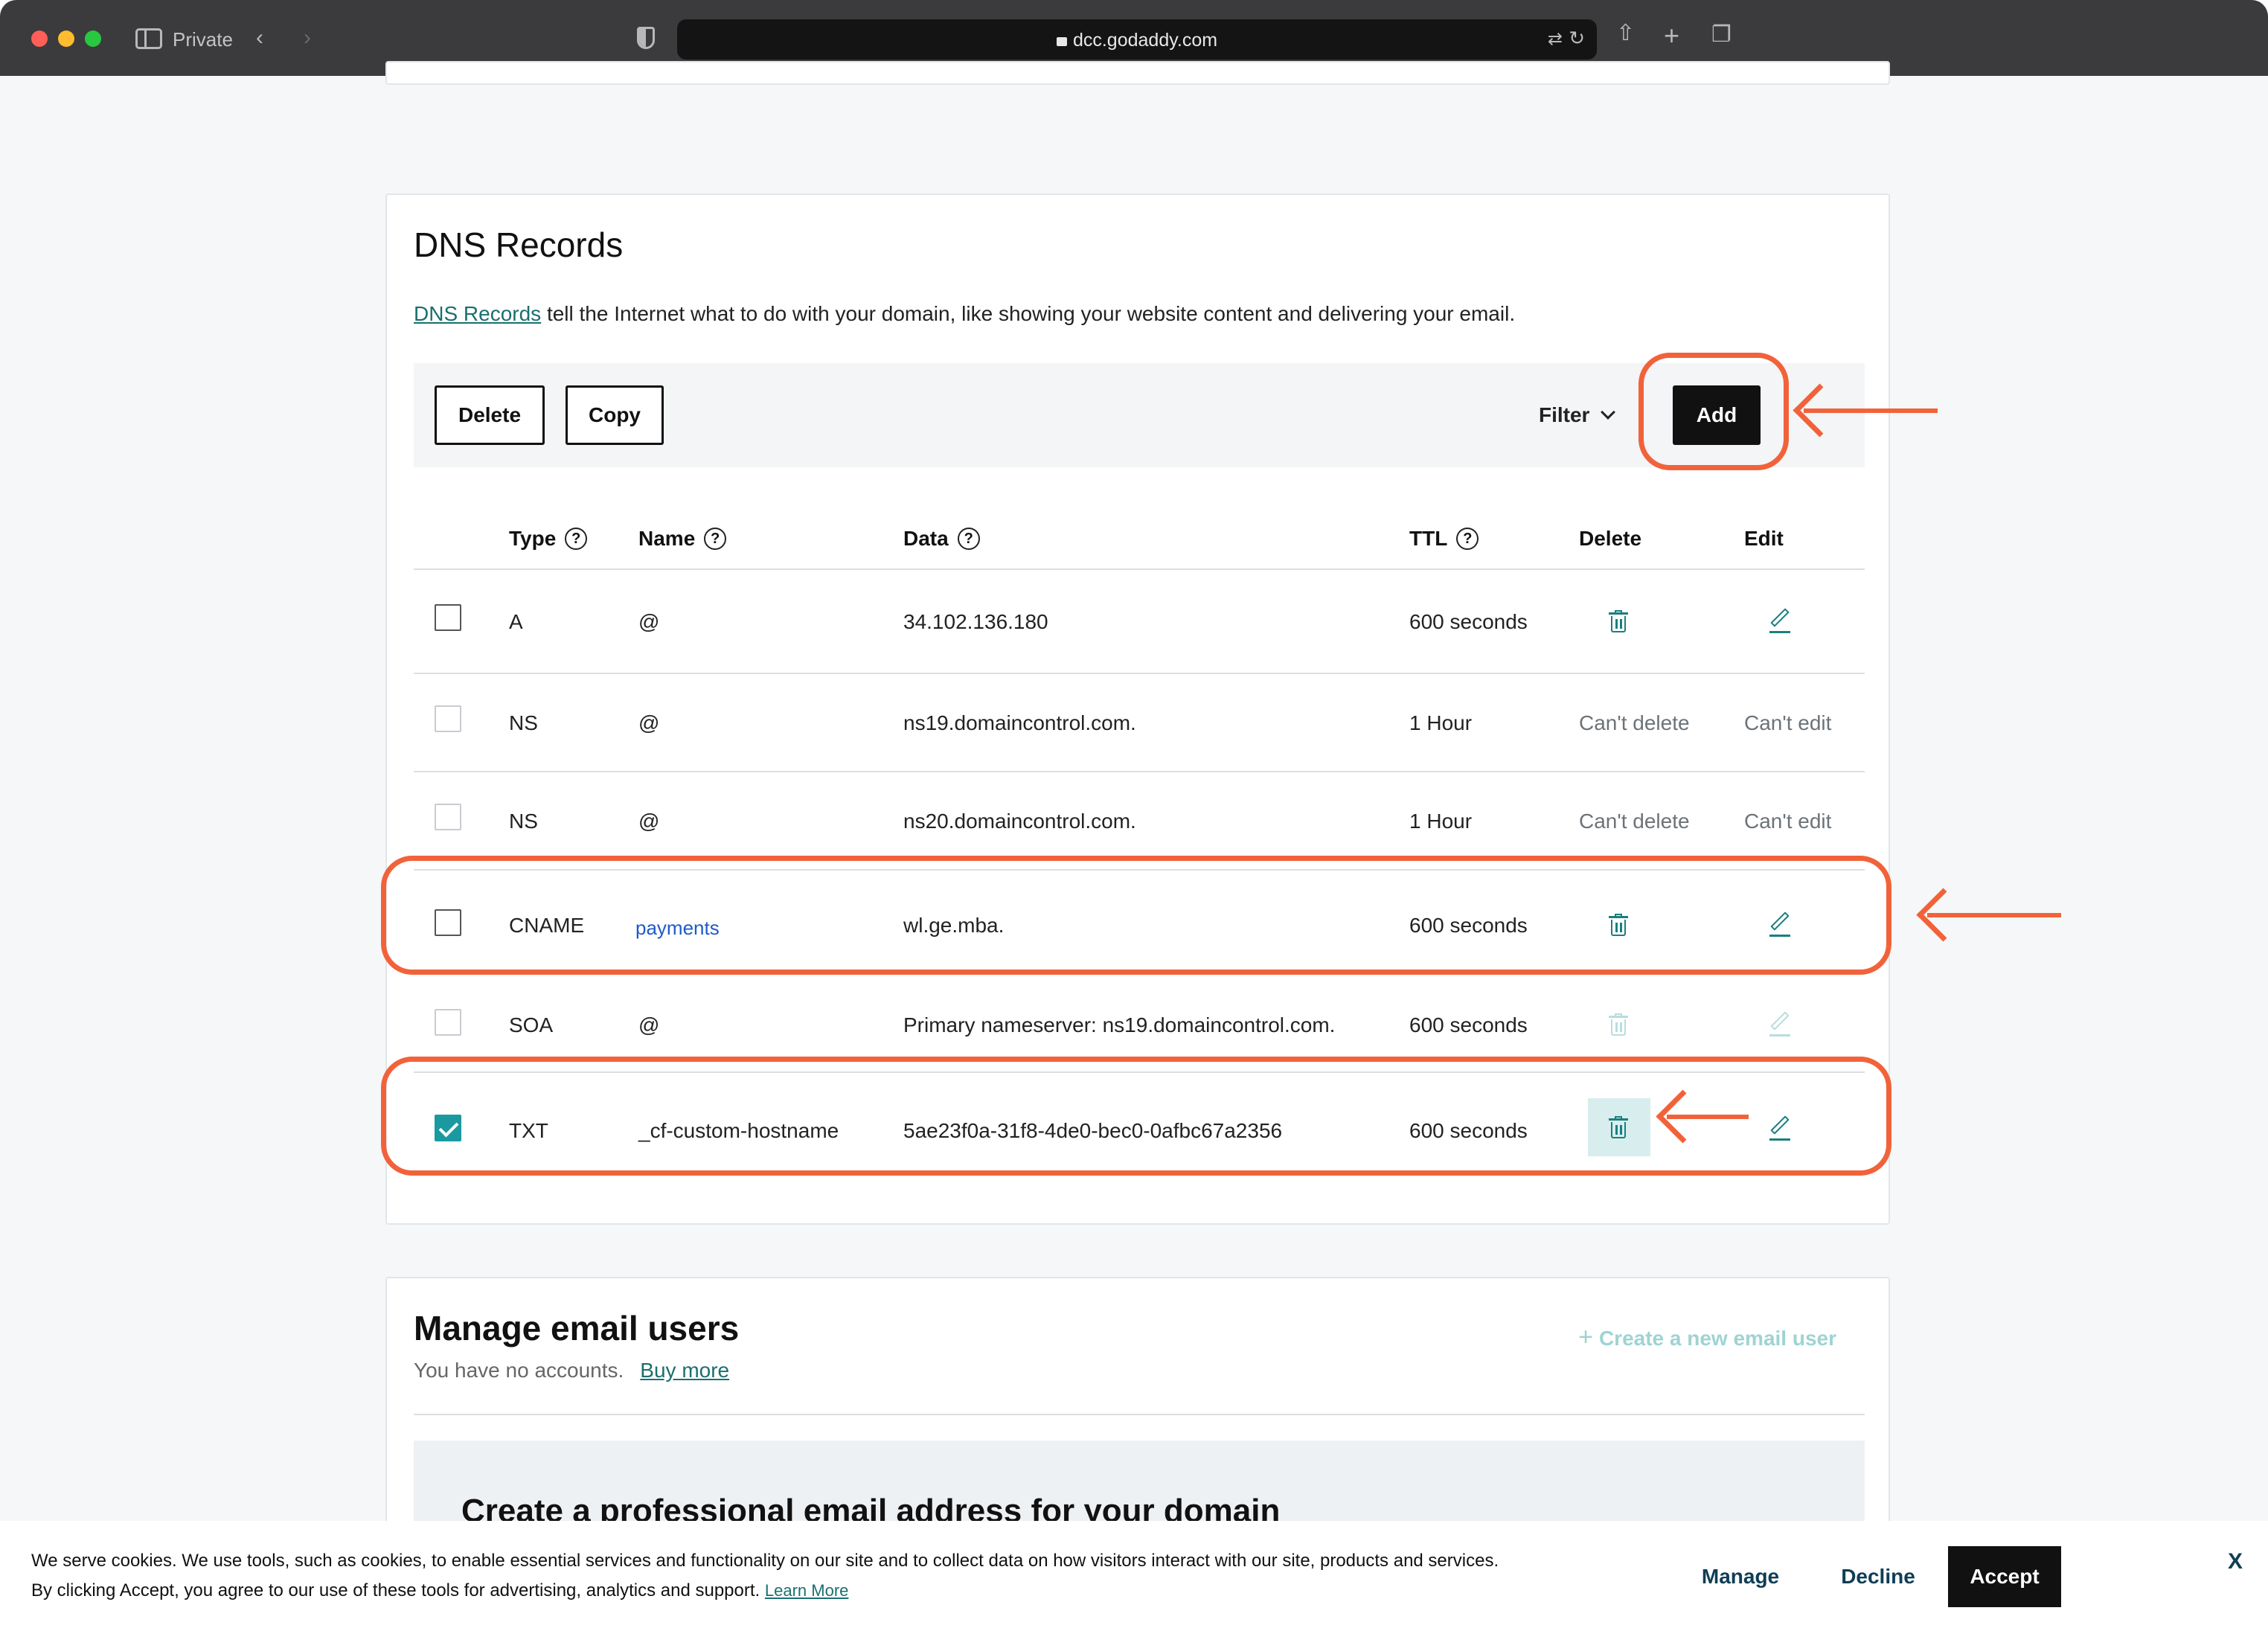 This screenshot has height=1631, width=2268. What do you see at coordinates (1577, 38) in the screenshot?
I see `reload-icon: ↻` at bounding box center [1577, 38].